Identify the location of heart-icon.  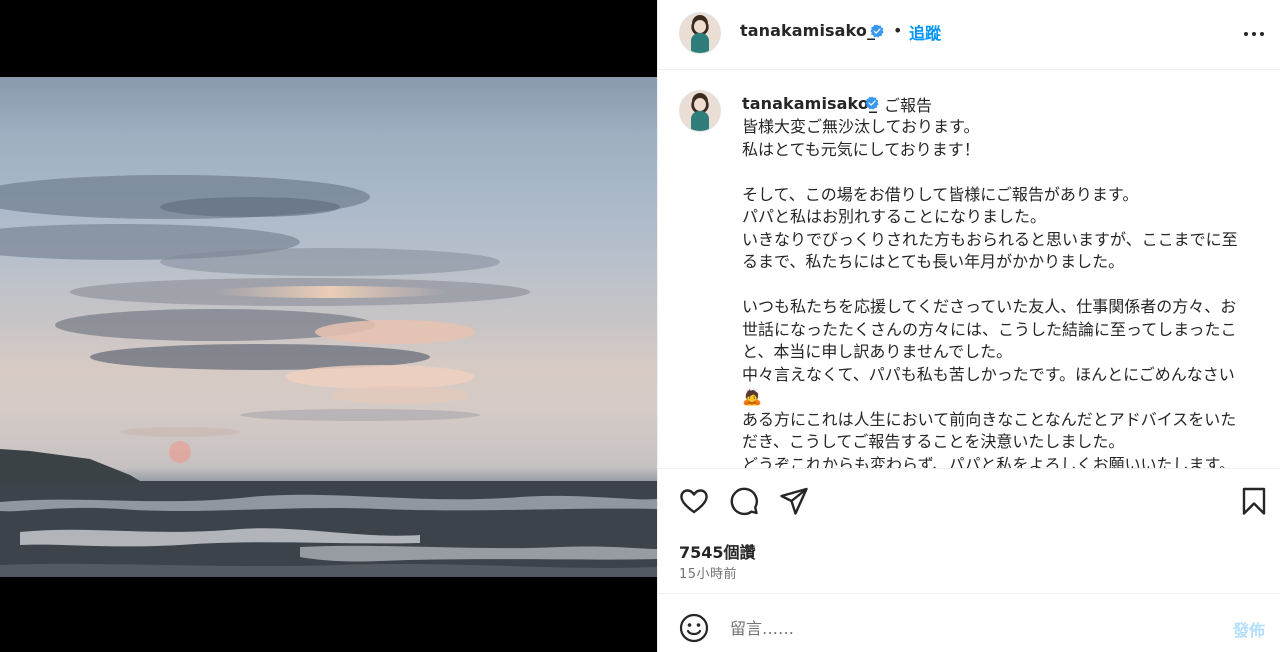
(694, 501).